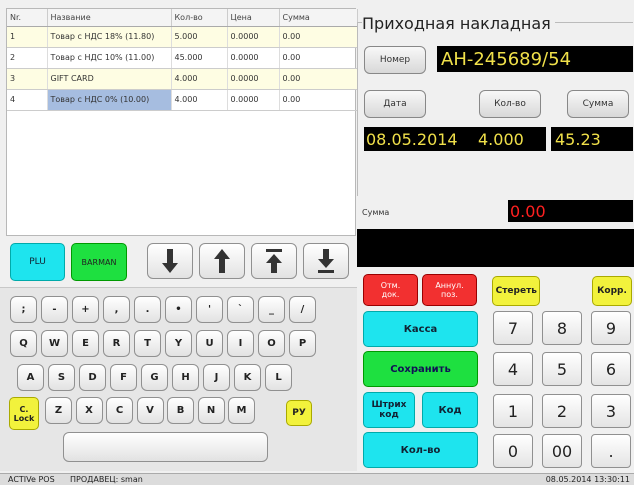 Image resolution: width=634 pixels, height=485 pixels. What do you see at coordinates (24, 413) in the screenshot?
I see `caps-lock-key: C. Lock` at bounding box center [24, 413].